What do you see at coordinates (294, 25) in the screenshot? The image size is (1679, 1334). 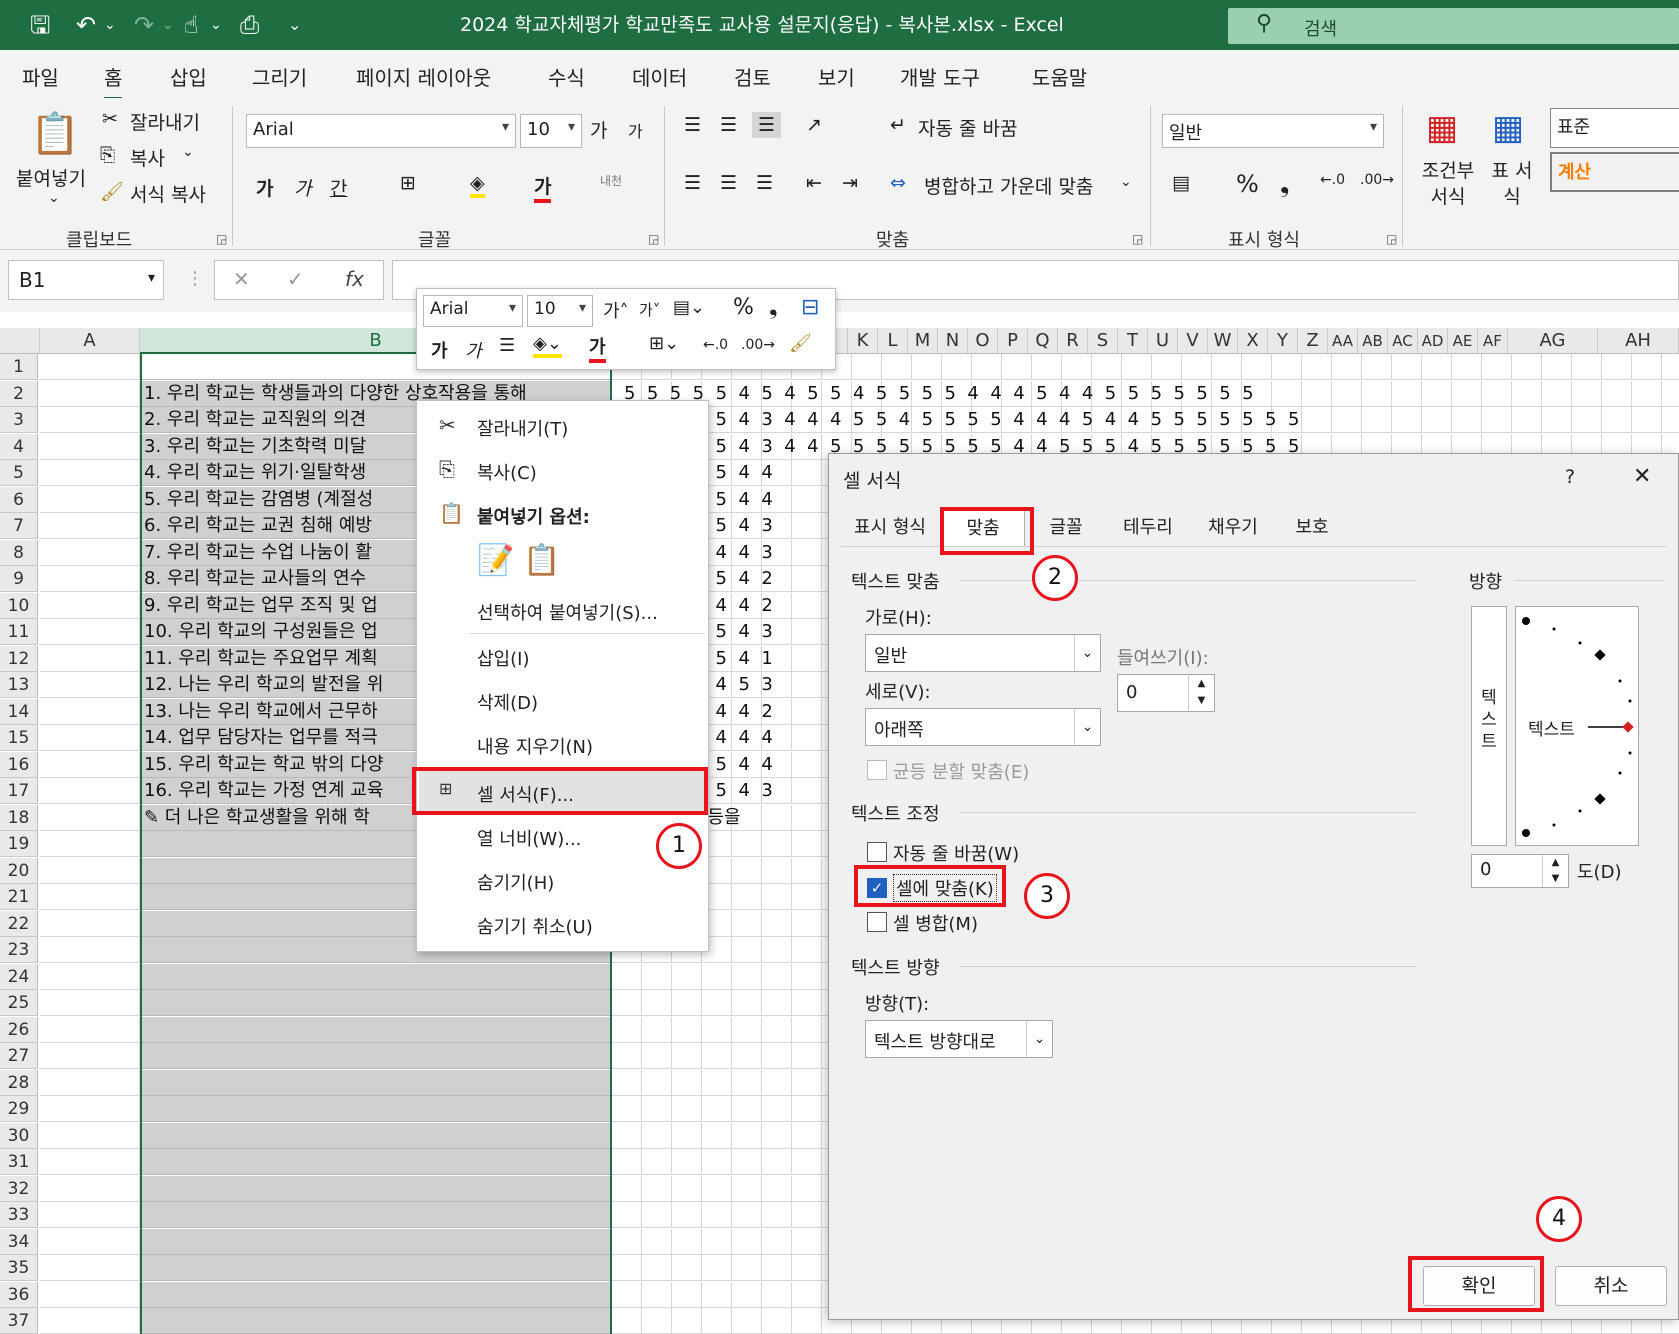 I see `customize-qat-icon: ⌄` at bounding box center [294, 25].